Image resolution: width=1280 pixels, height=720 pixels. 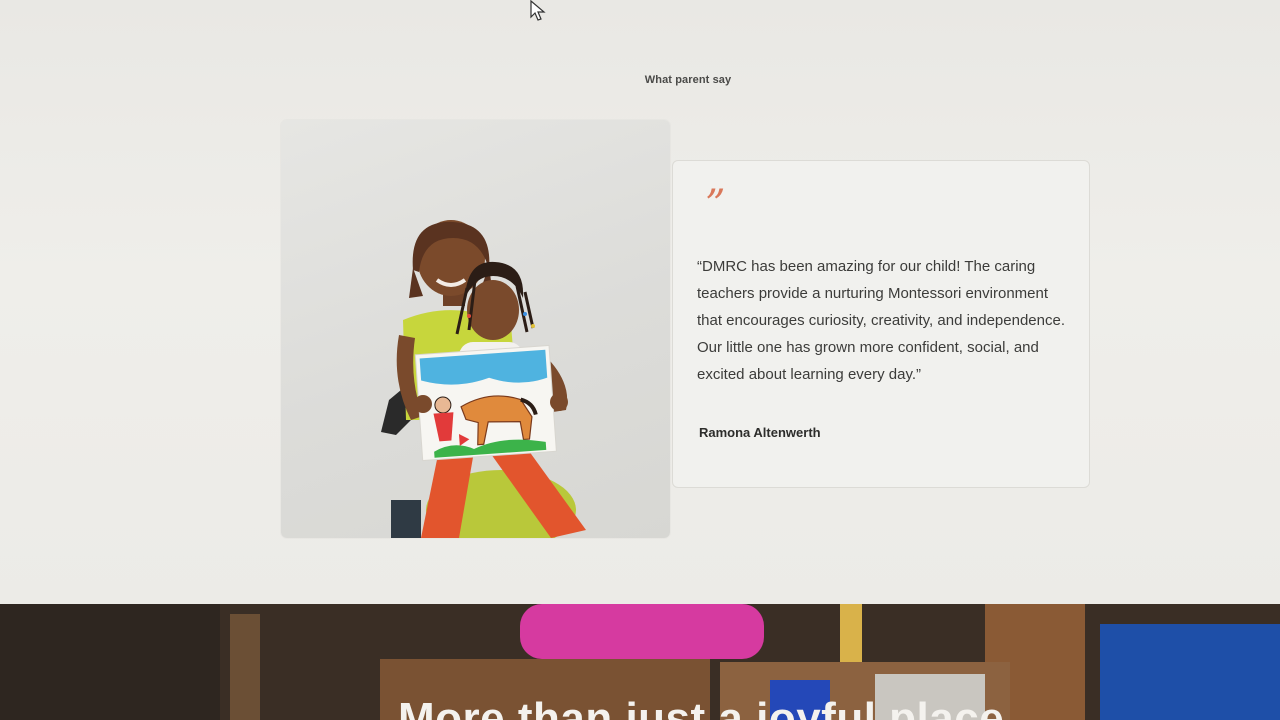 I want to click on testimonial-author: Ramona Altenwerth, so click(x=760, y=432).